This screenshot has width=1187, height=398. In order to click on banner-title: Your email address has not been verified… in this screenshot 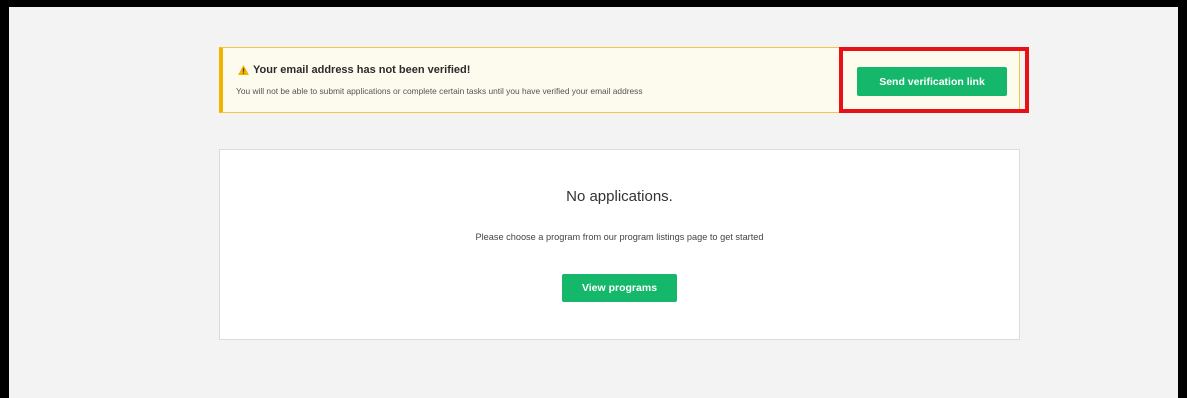, I will do `click(354, 70)`.